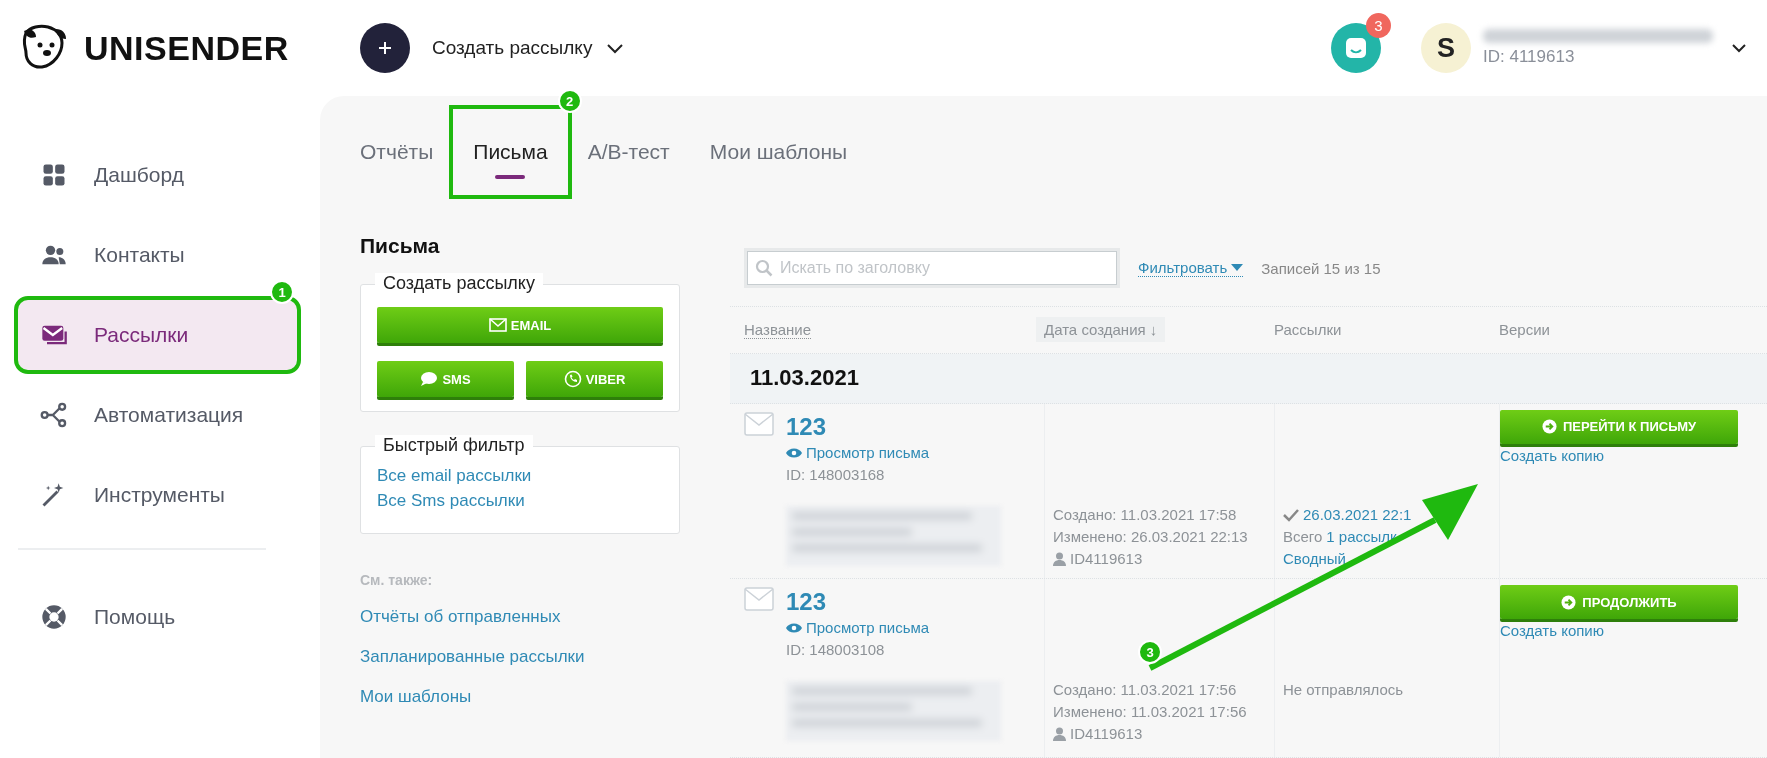 The image size is (1767, 758). Describe the element at coordinates (1248, 378) in the screenshot. I see `date-group-header: 11.03.2021` at that location.